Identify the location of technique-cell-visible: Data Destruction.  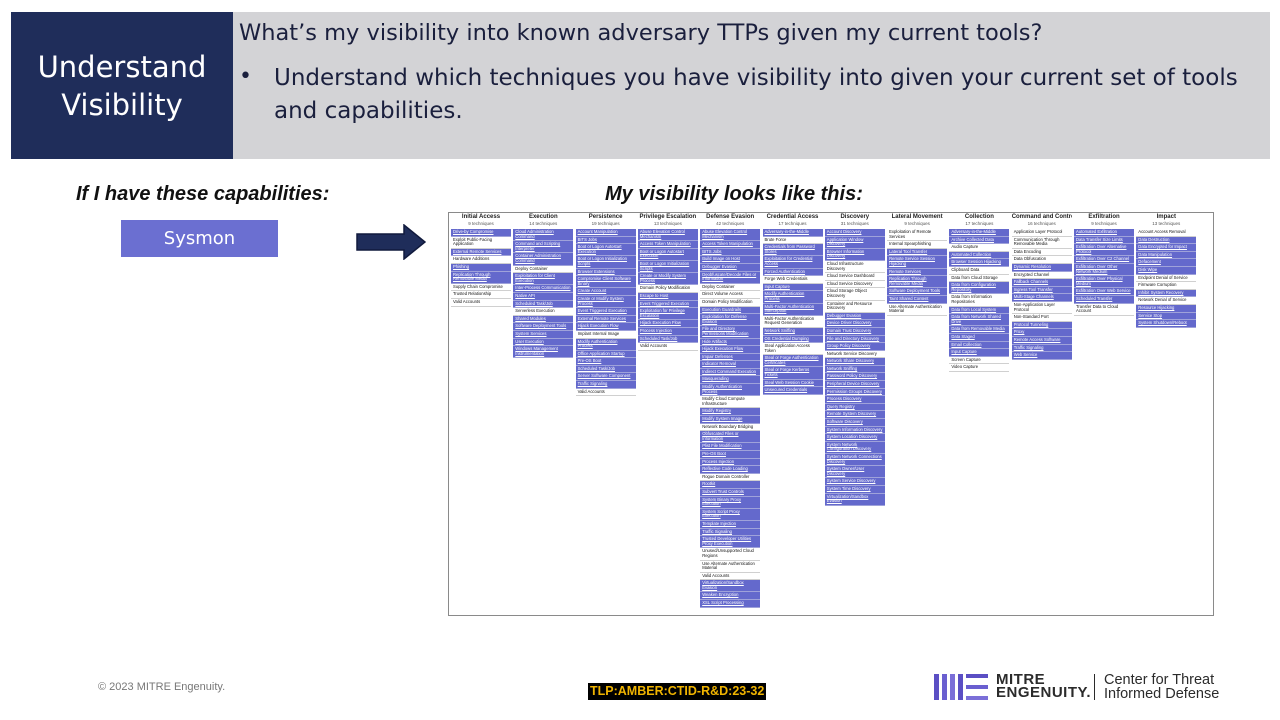
(1166, 240).